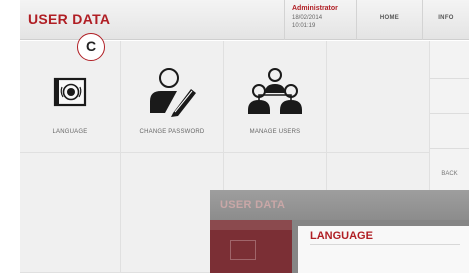 This screenshot has height=273, width=469. I want to click on home-button-label: HOME, so click(389, 18).